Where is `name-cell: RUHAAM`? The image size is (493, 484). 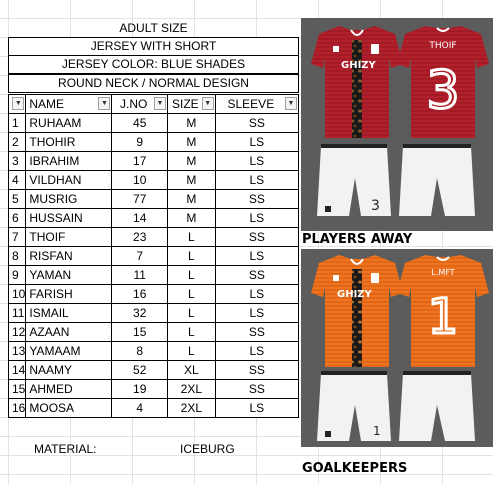 name-cell: RUHAAM is located at coordinates (69, 123).